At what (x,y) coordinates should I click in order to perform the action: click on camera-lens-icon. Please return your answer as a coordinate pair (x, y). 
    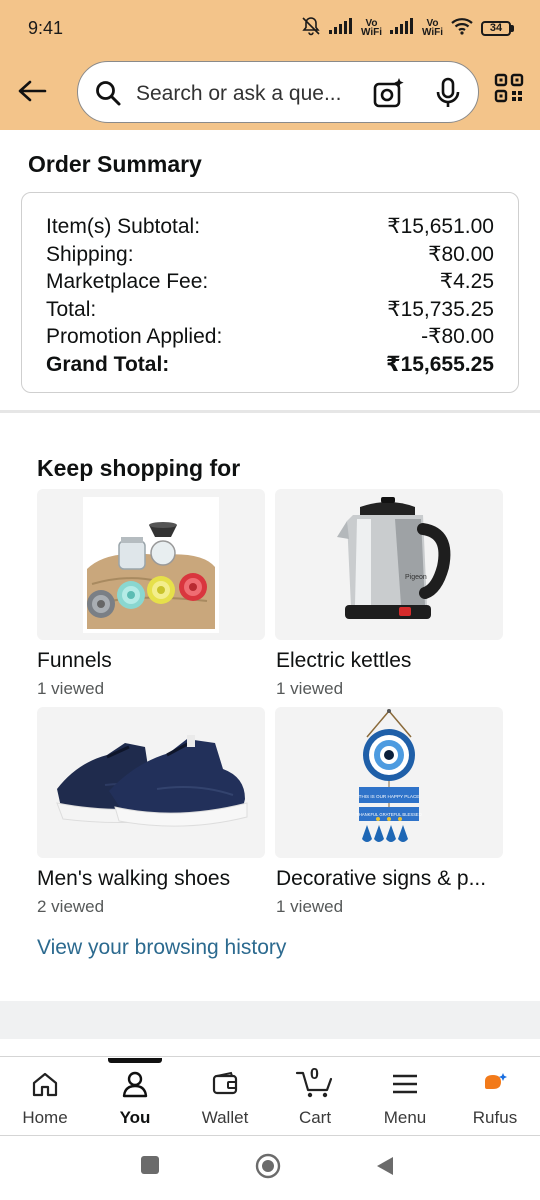
    Looking at the image, I should click on (389, 95).